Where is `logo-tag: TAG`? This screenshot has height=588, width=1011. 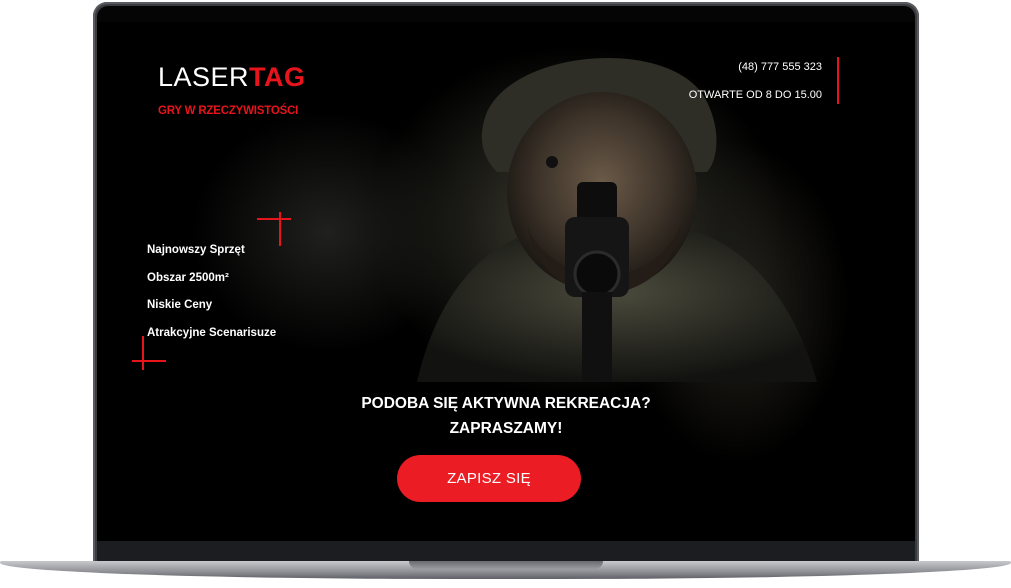
logo-tag: TAG is located at coordinates (277, 77).